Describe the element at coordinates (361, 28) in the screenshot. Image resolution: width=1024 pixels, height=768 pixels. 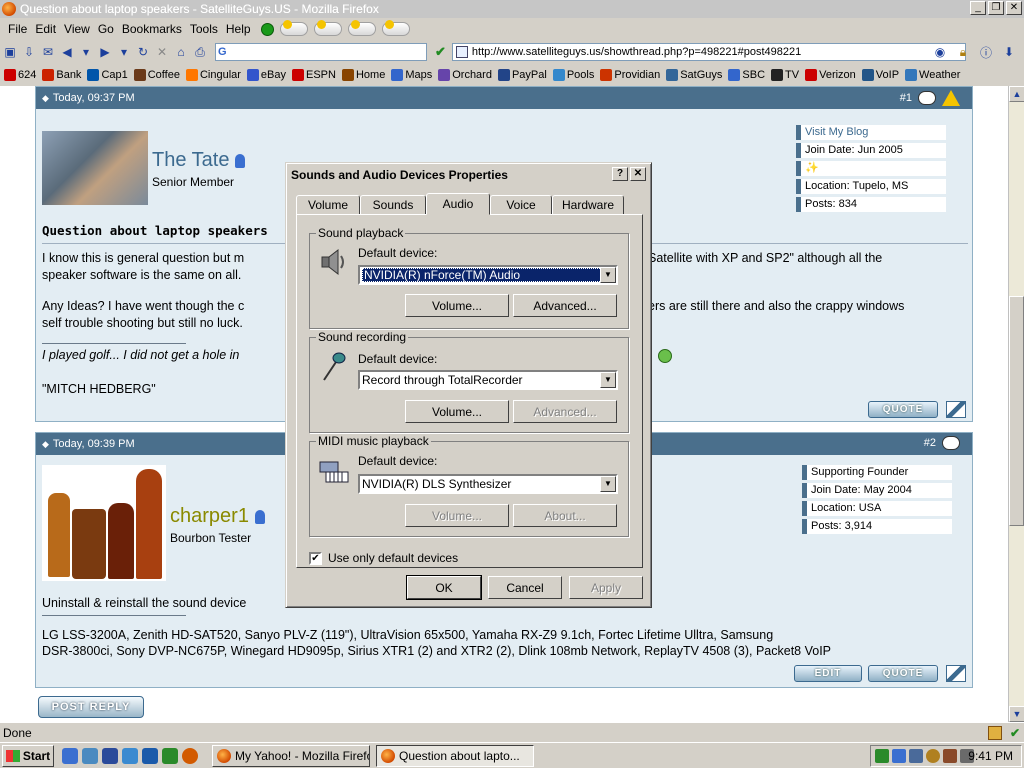
I see `weather-storm-icon` at that location.